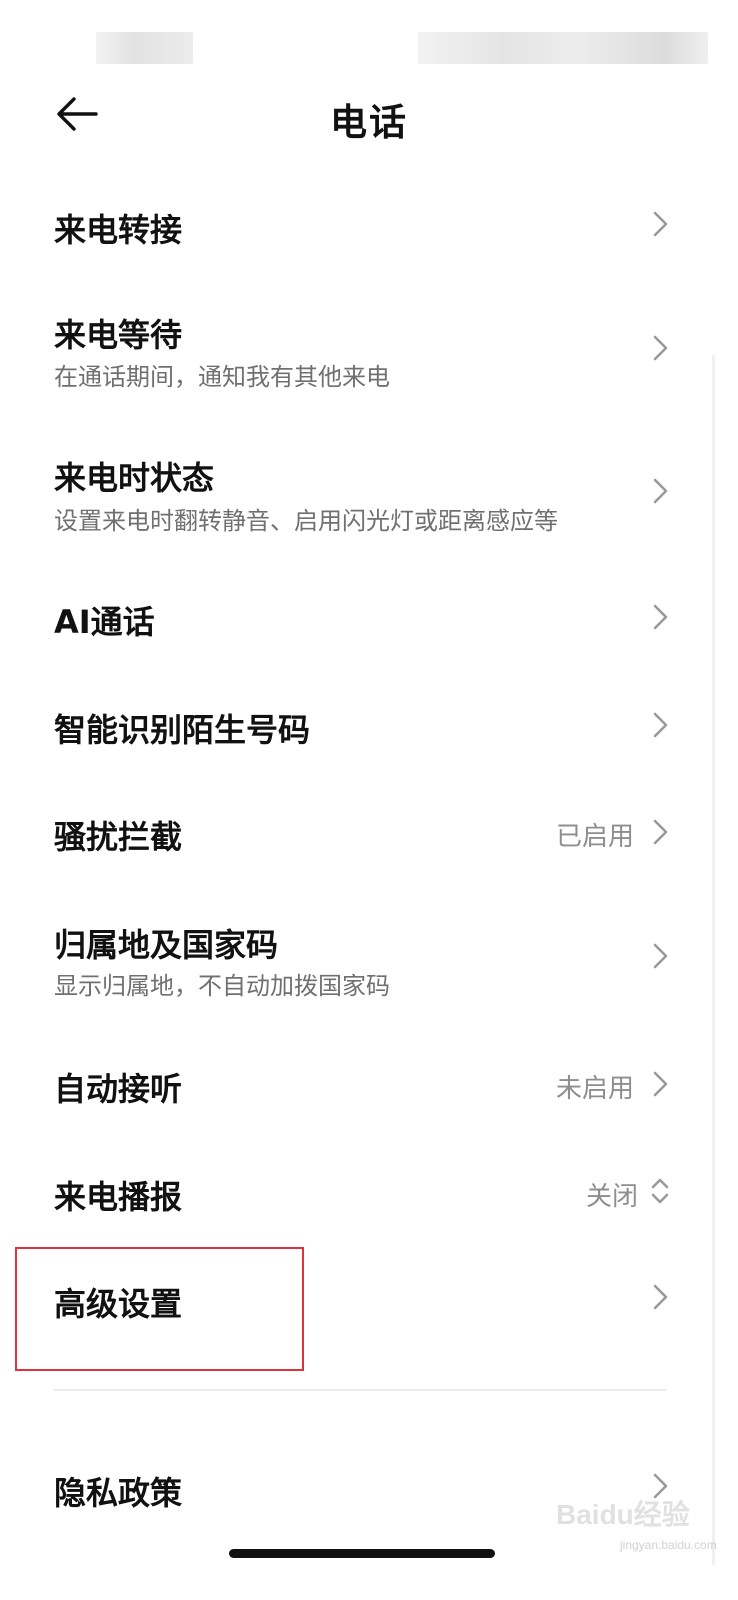 This screenshot has height=1600, width=738. I want to click on watermark-url: jingyan.baidu.com, so click(668, 1545).